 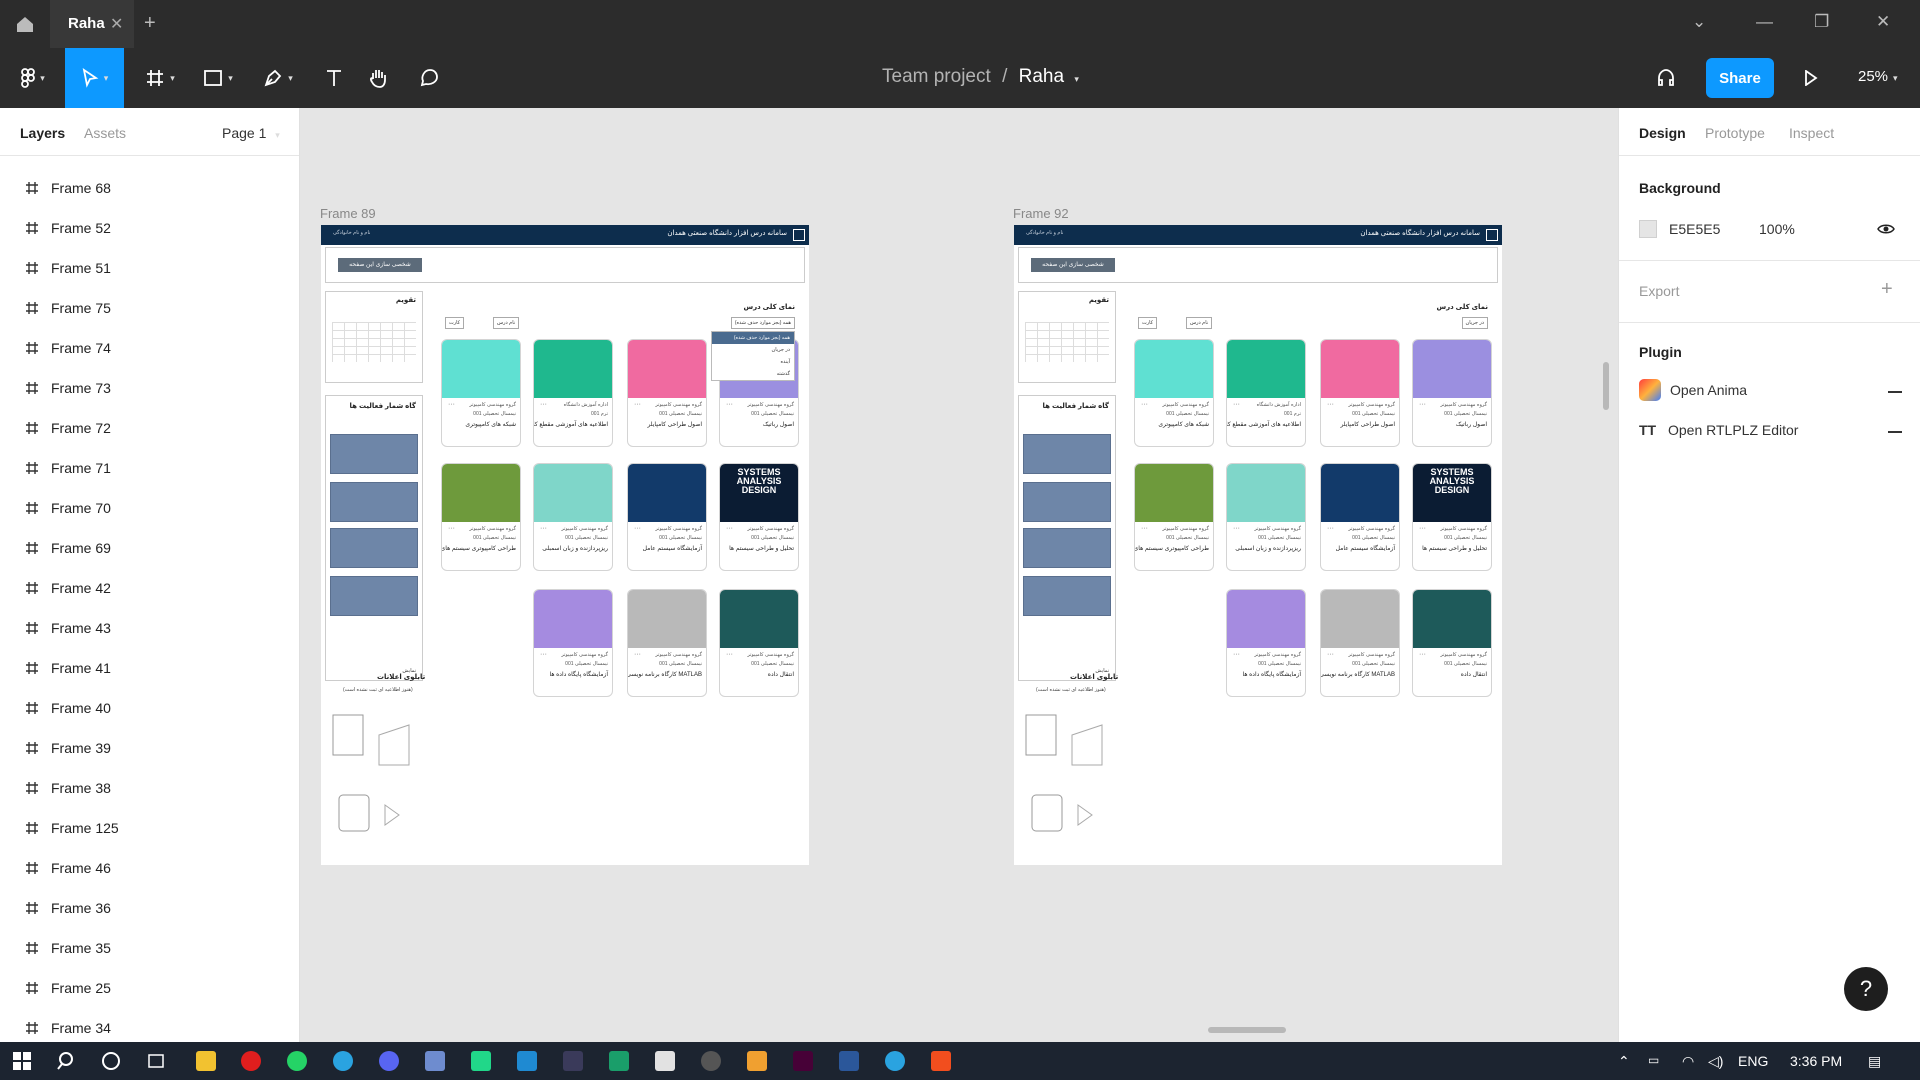 What do you see at coordinates (1777, 229) in the screenshot?
I see `background-opacity-input: 100%` at bounding box center [1777, 229].